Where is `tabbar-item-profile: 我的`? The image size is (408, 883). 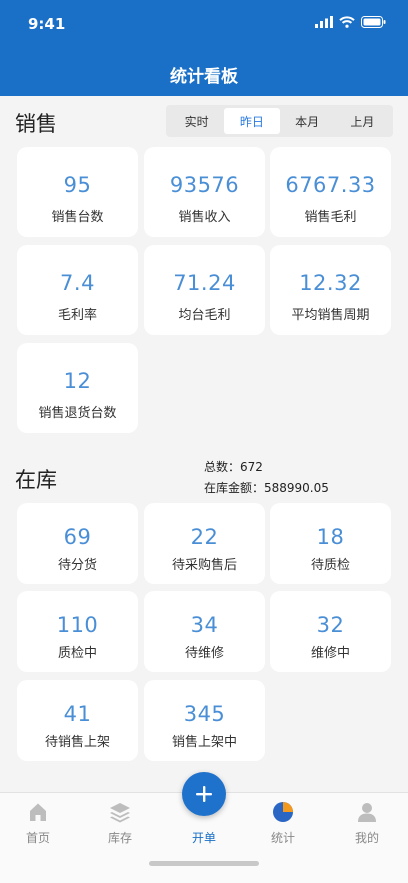
tabbar-item-profile: 我的 is located at coordinates (367, 822).